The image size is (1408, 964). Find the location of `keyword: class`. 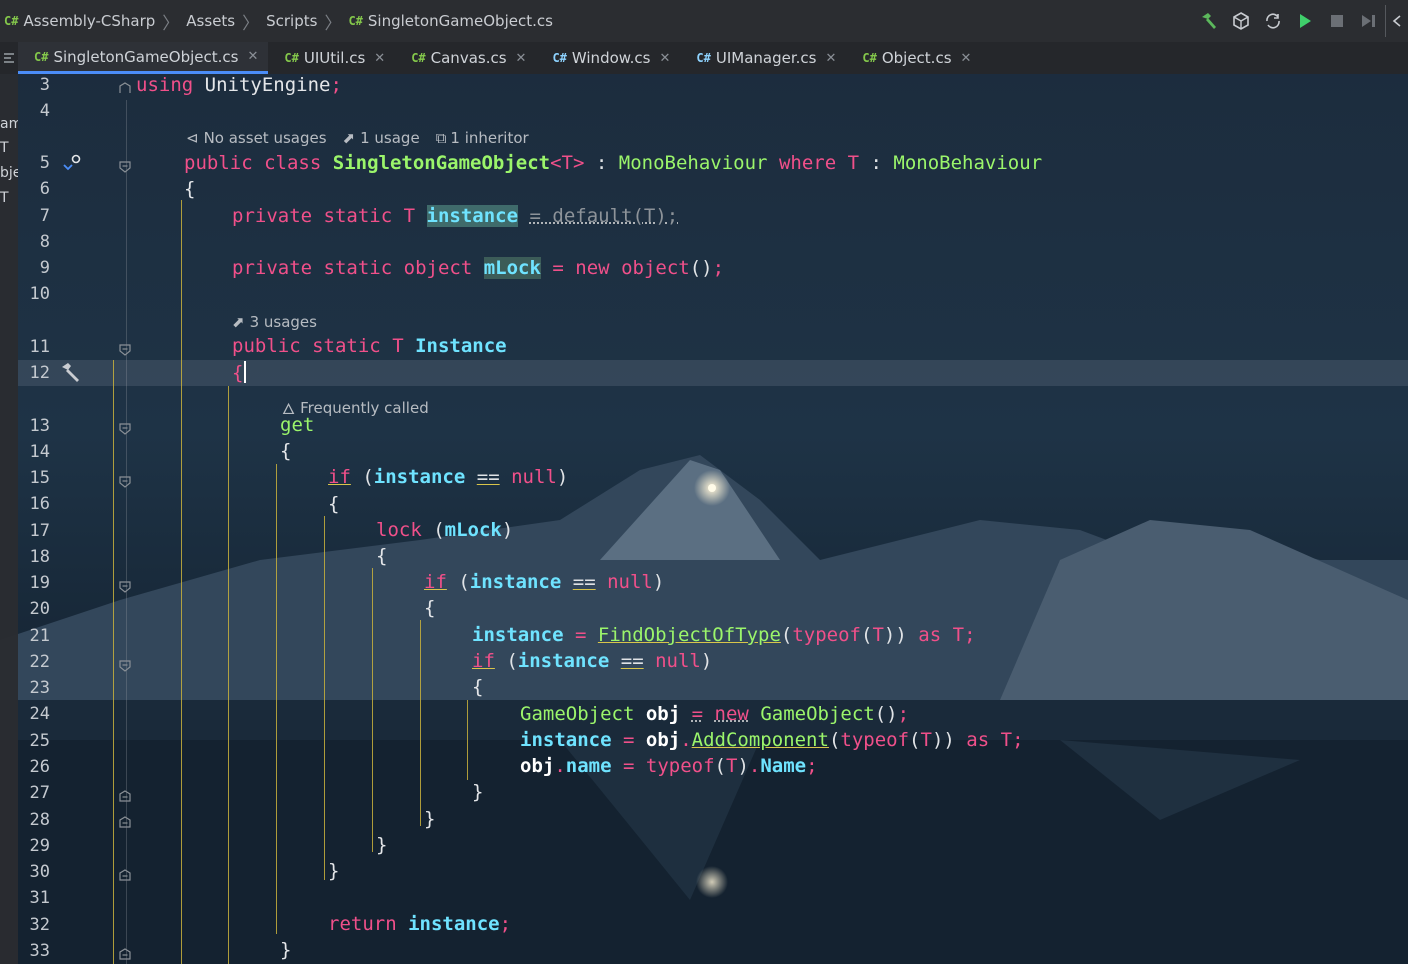

keyword: class is located at coordinates (293, 163).